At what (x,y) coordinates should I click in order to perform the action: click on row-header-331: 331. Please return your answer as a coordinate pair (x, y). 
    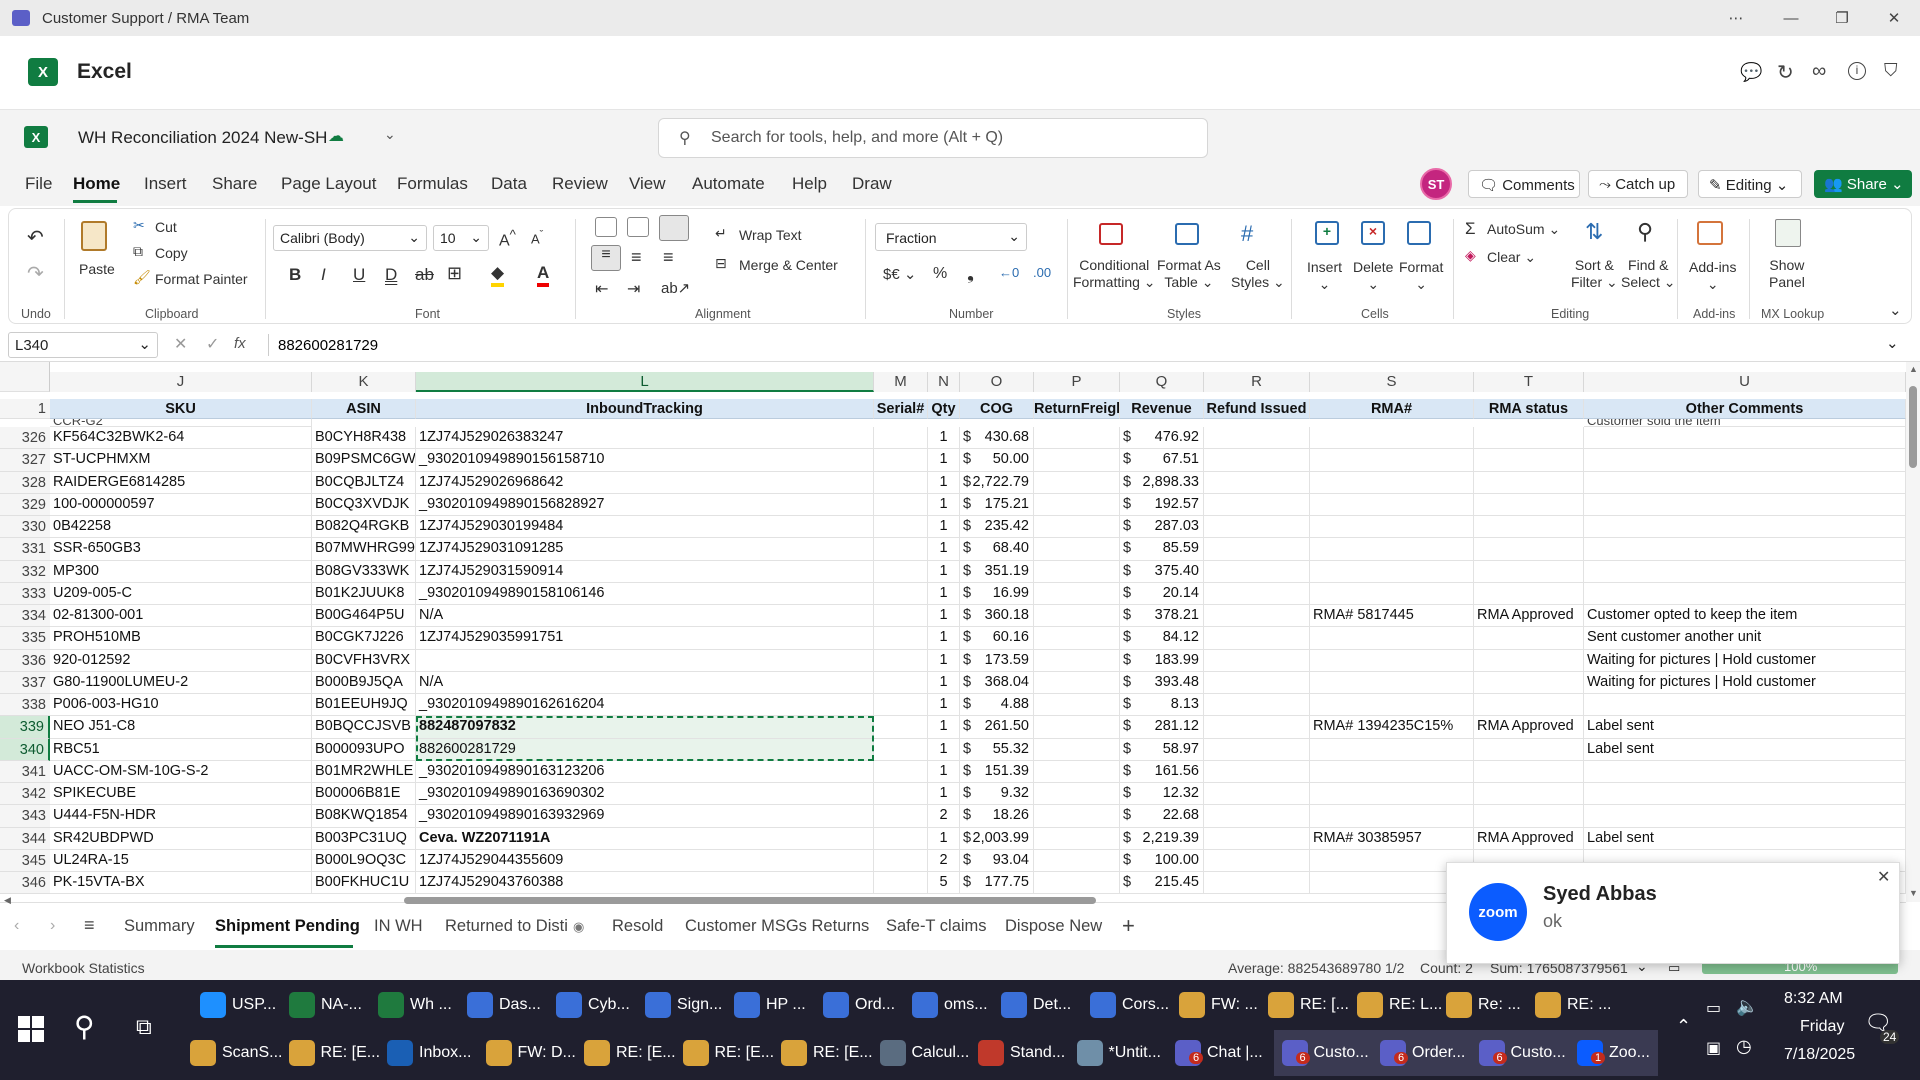
    Looking at the image, I should click on (25, 549).